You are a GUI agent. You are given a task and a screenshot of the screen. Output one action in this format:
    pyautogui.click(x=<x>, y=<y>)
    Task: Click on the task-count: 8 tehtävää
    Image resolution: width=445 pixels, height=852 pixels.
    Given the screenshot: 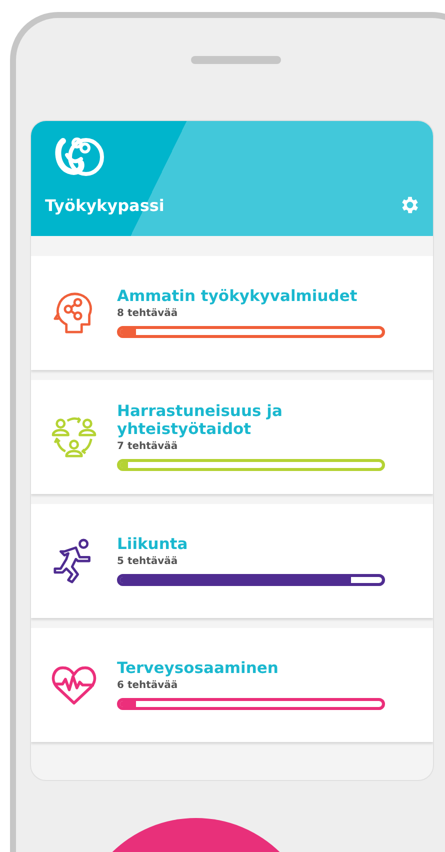 What is the action you would take?
    pyautogui.click(x=147, y=314)
    